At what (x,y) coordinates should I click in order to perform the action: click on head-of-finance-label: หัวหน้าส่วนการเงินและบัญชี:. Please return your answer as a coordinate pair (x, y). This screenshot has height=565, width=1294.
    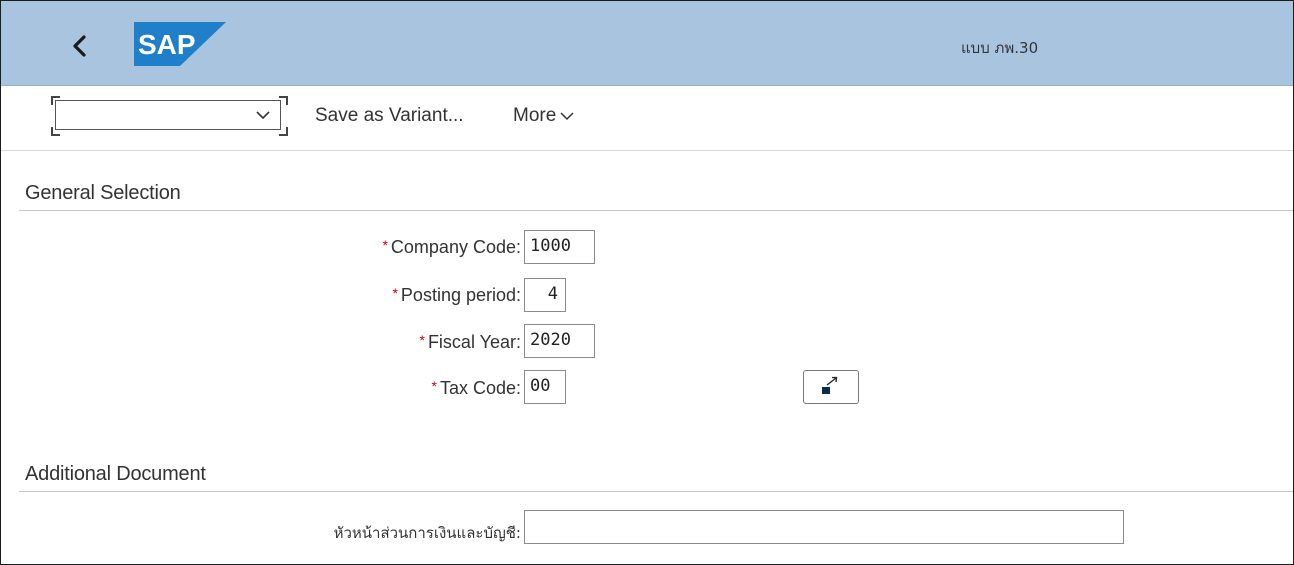
    Looking at the image, I should click on (427, 533).